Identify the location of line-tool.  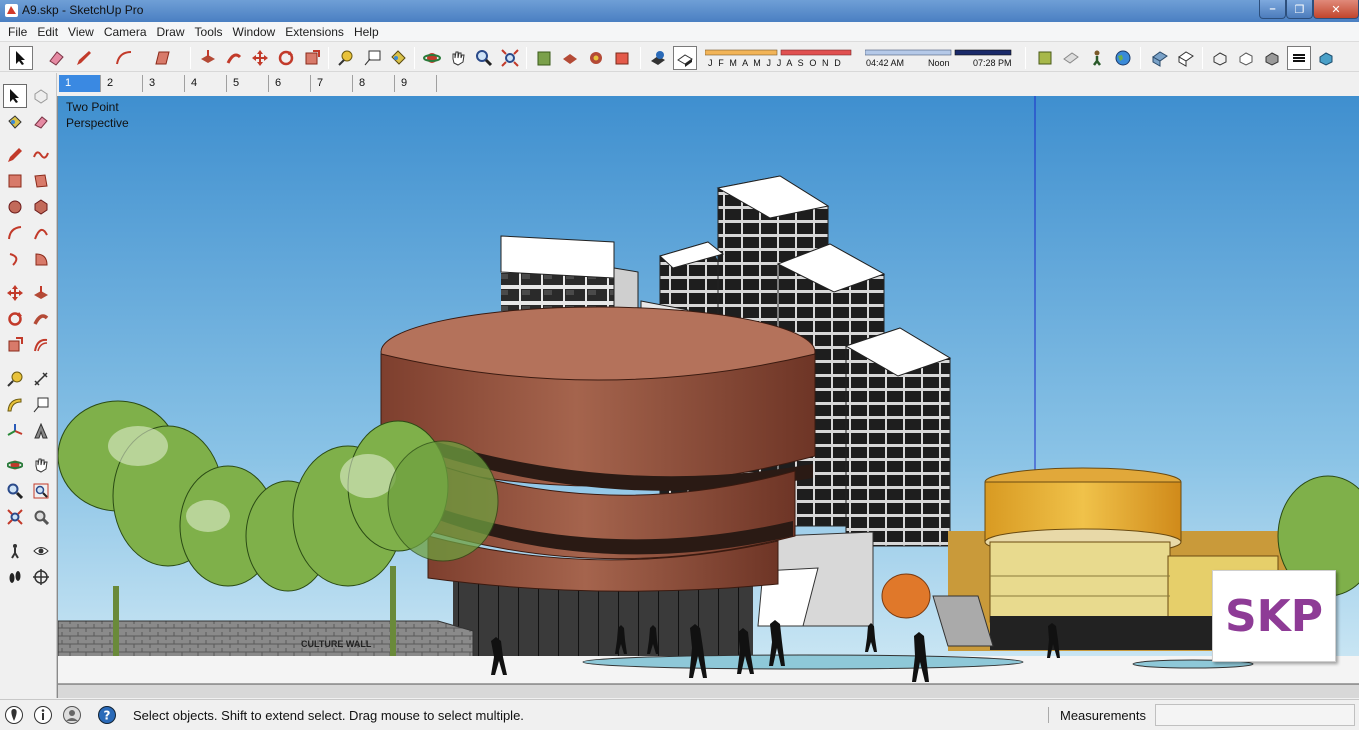
(15, 155).